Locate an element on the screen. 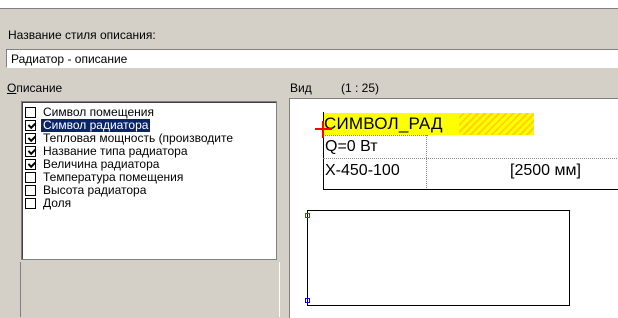  view-label: Вид is located at coordinates (301, 88).